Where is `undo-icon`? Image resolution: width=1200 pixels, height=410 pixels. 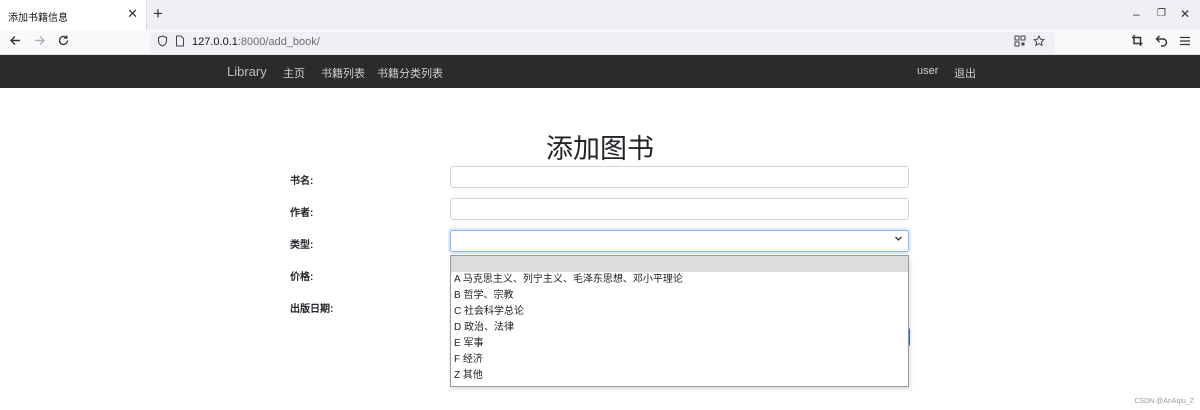 undo-icon is located at coordinates (1161, 42).